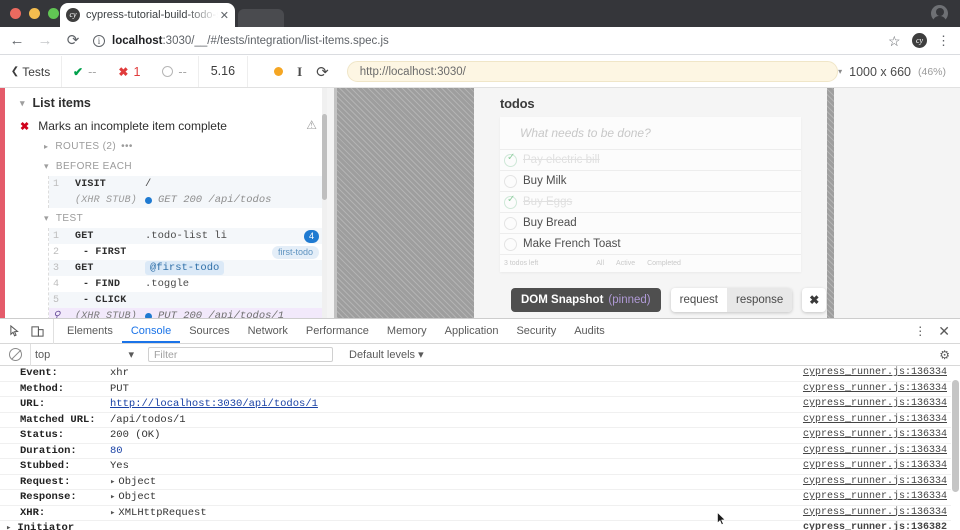 The image size is (960, 530). I want to click on viewport-info: ▾ 1000 x 660 (46%), so click(899, 72).